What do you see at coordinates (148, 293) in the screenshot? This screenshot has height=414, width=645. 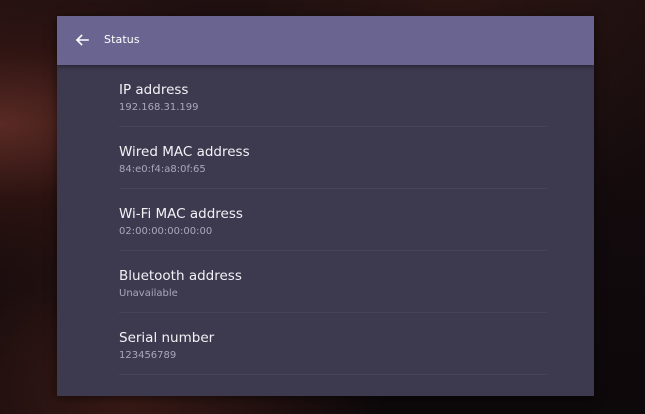 I see `item-value: Unavailable` at bounding box center [148, 293].